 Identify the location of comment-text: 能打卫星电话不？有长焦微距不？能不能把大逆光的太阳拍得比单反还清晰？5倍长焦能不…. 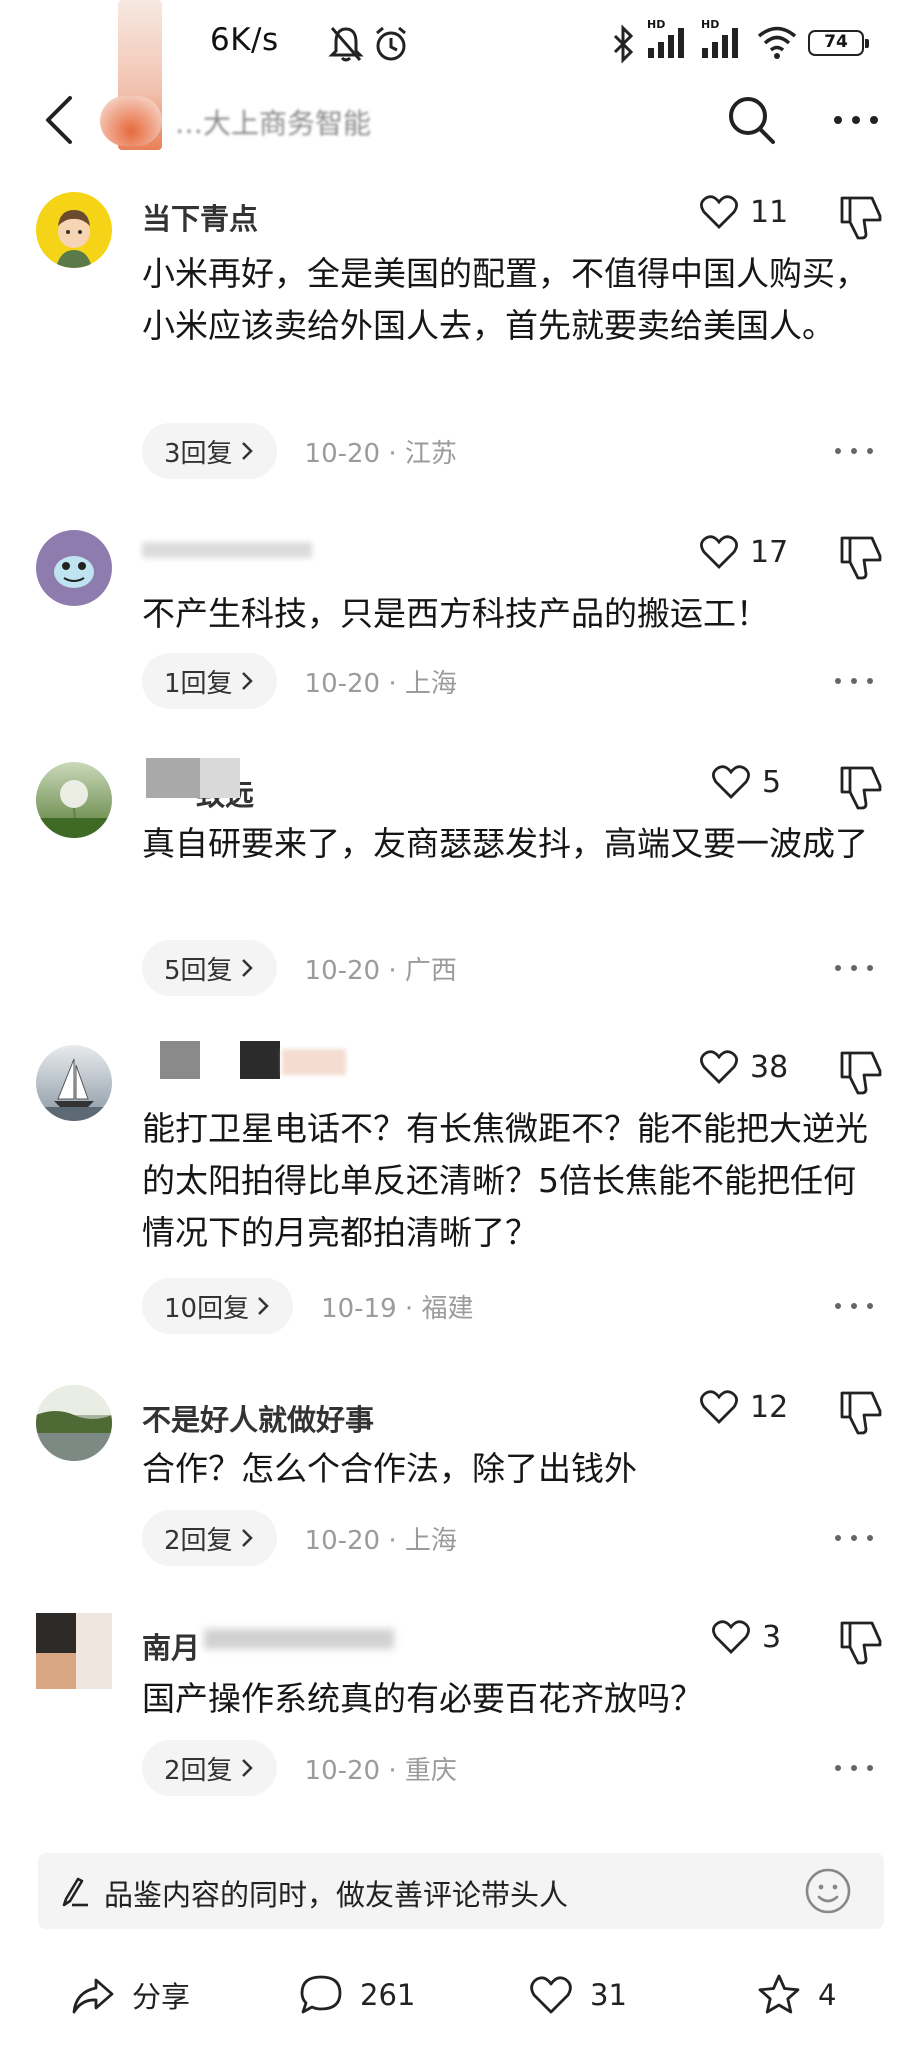
(505, 1180).